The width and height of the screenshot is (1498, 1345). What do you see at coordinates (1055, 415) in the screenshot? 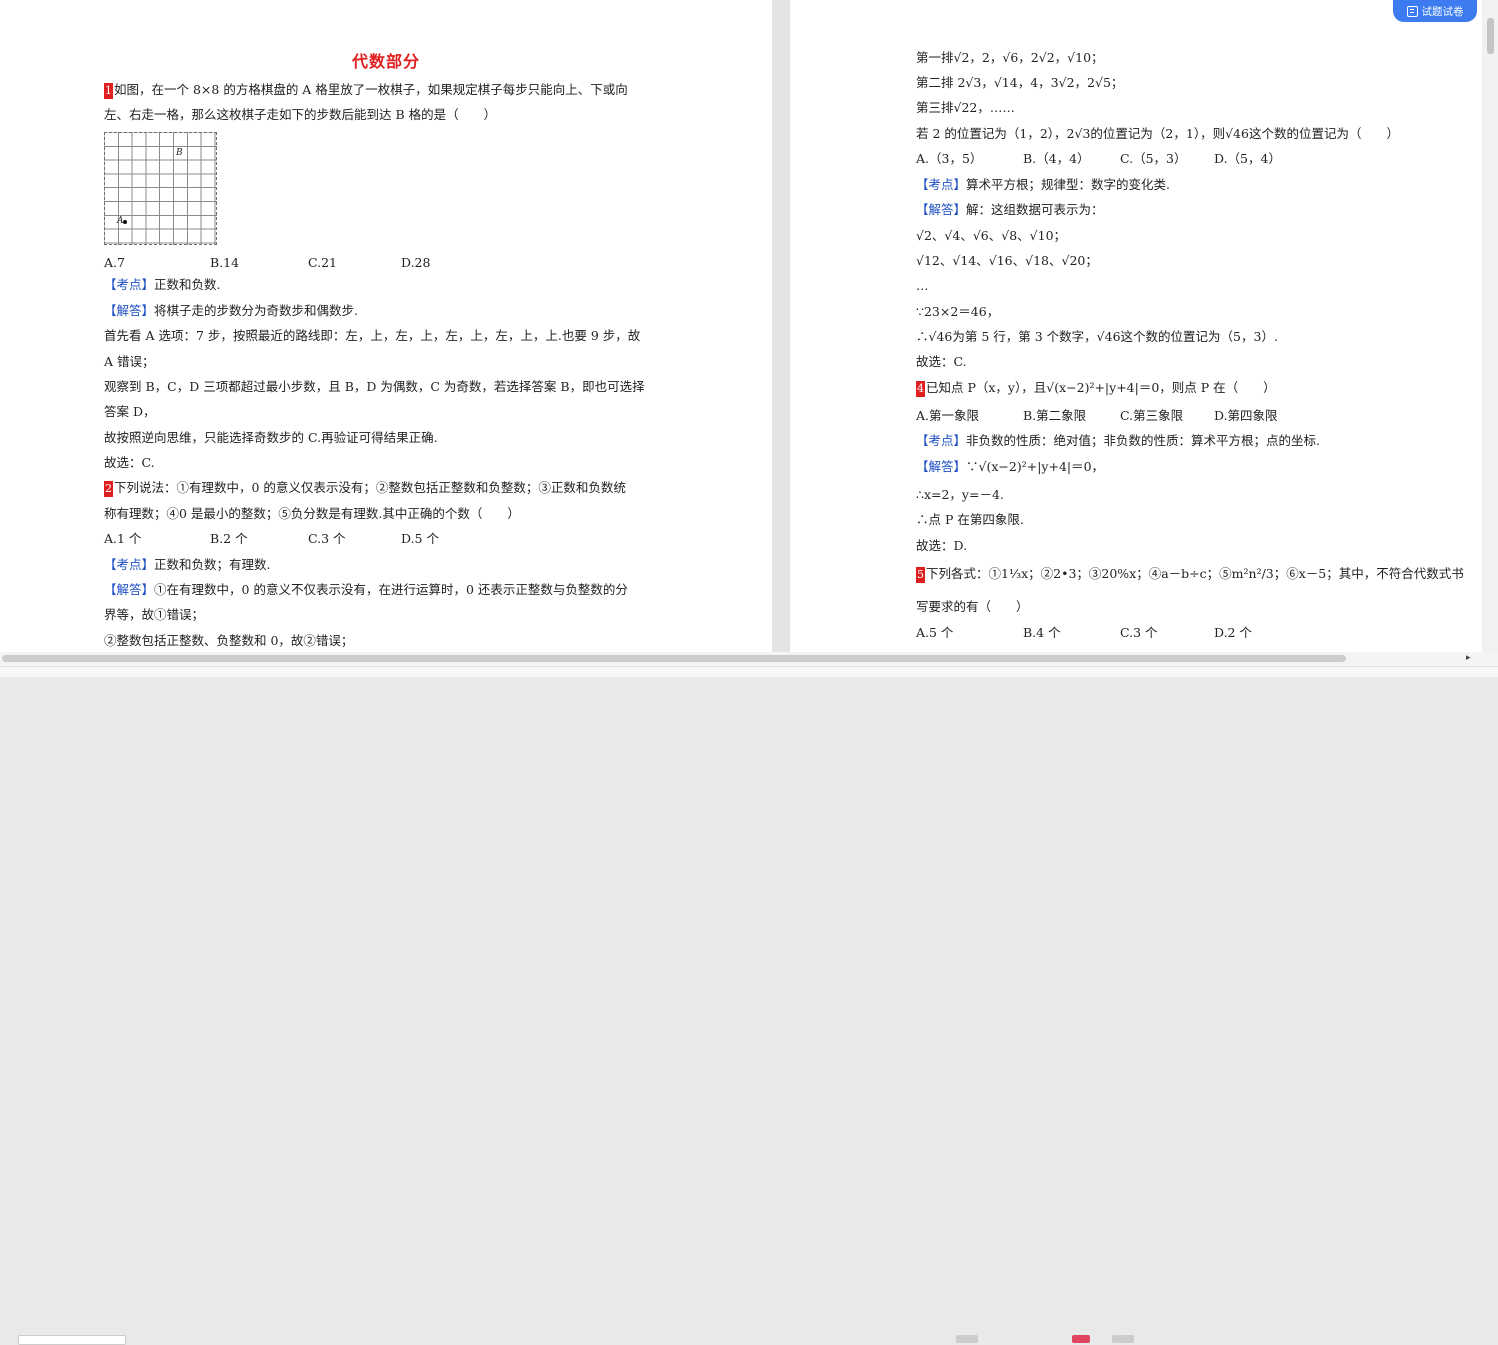
I see `q4-option-b: B.第二象限` at bounding box center [1055, 415].